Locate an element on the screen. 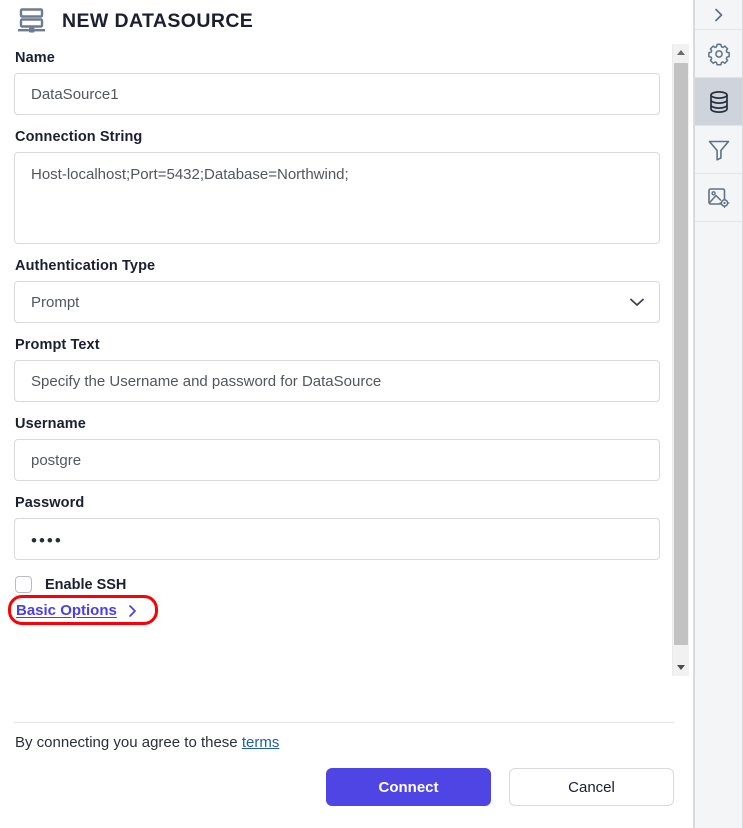 The height and width of the screenshot is (828, 743). enable-ssh-checkbox is located at coordinates (23, 584).